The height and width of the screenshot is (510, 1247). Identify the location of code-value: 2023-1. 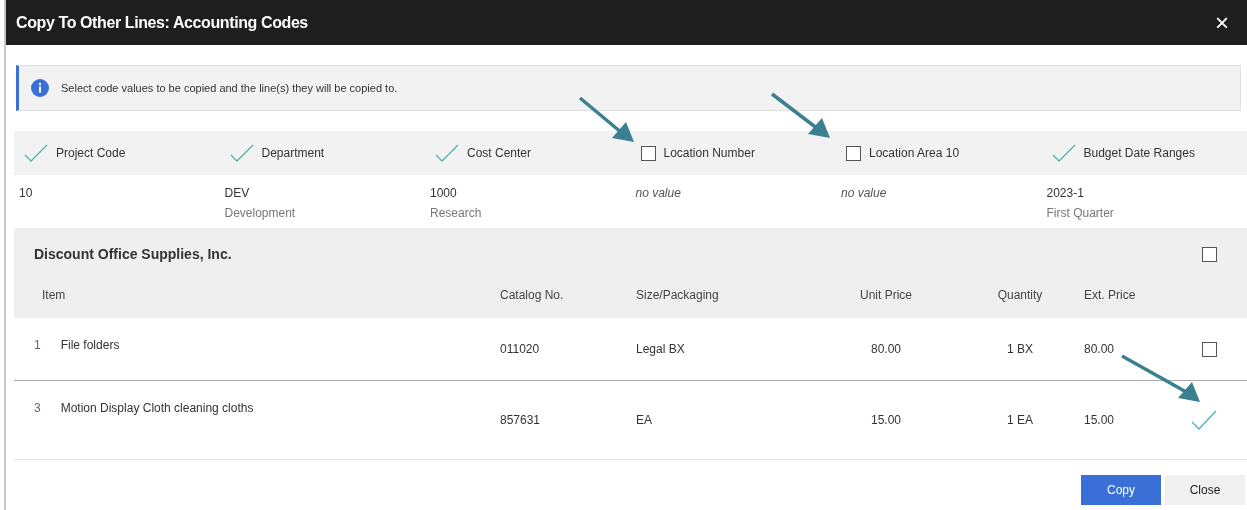
(1065, 193).